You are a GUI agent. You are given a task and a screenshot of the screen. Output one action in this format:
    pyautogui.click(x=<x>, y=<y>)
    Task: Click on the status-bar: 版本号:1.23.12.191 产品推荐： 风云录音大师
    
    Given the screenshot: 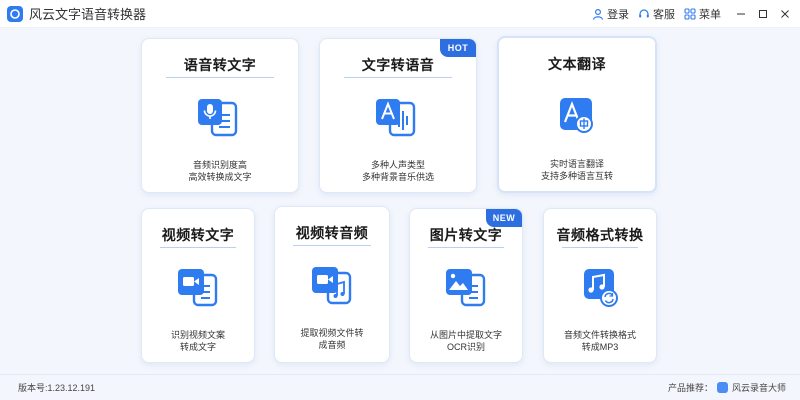 What is the action you would take?
    pyautogui.click(x=400, y=387)
    